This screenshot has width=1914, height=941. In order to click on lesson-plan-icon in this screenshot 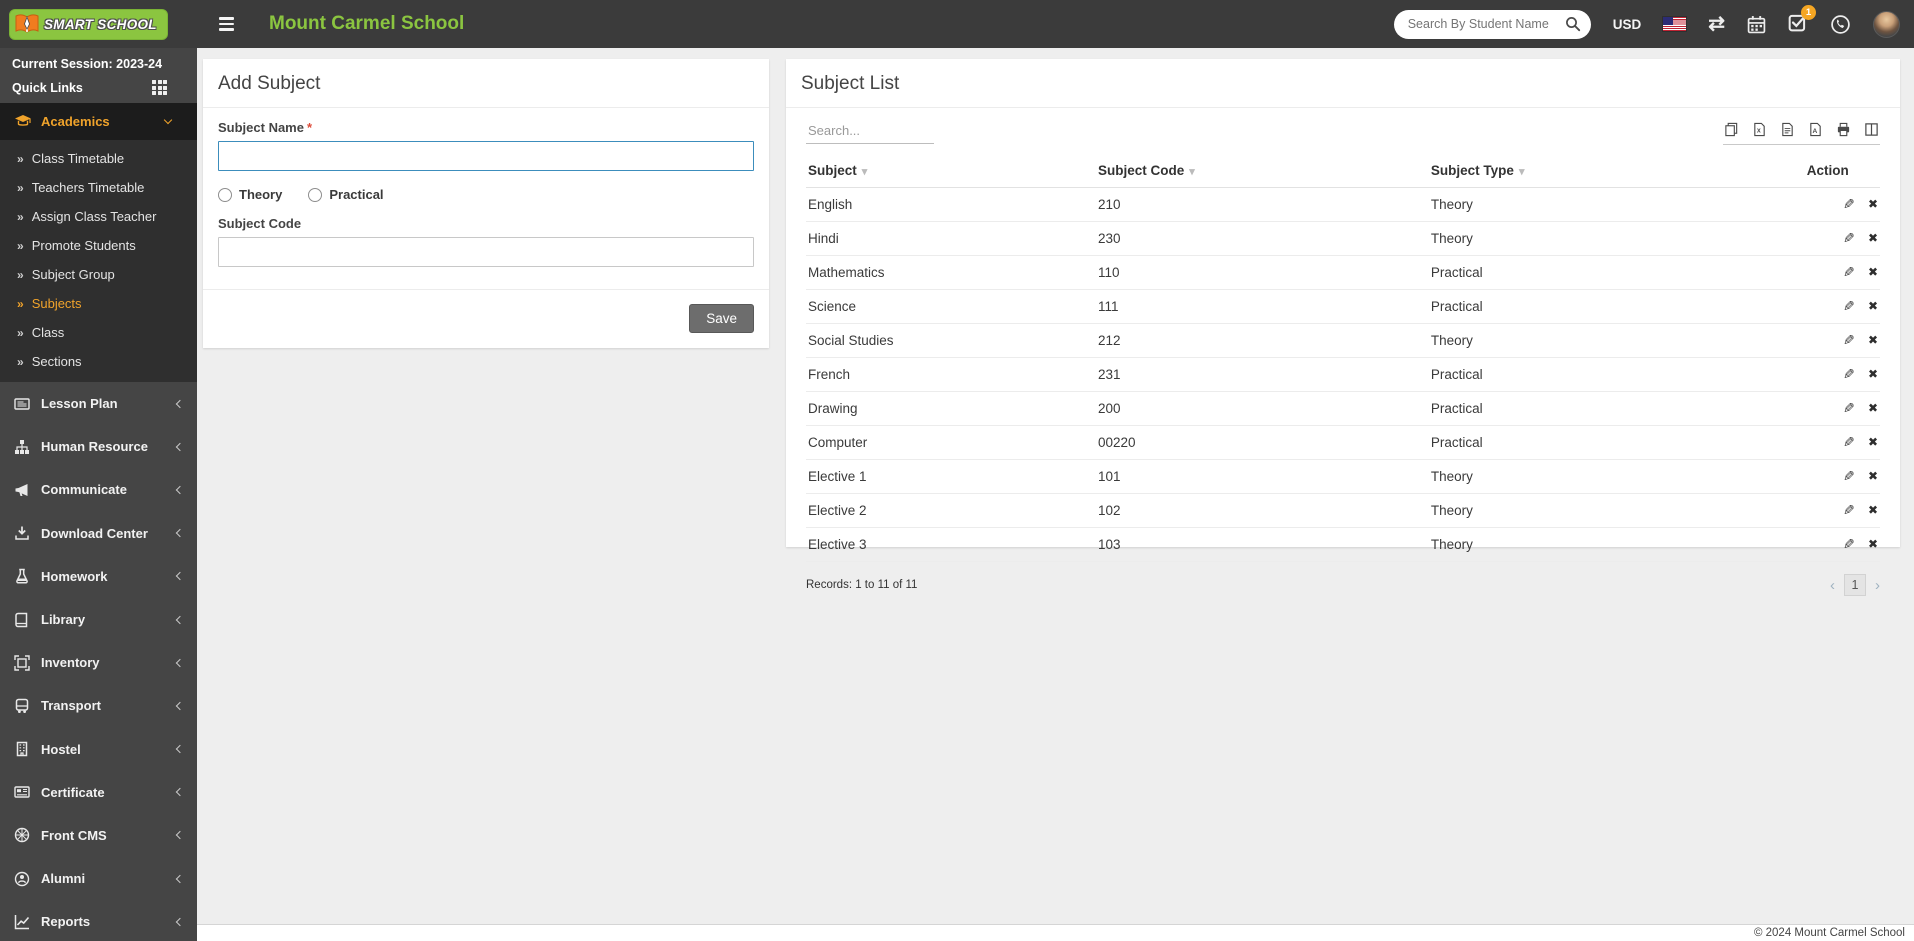, I will do `click(22, 403)`.